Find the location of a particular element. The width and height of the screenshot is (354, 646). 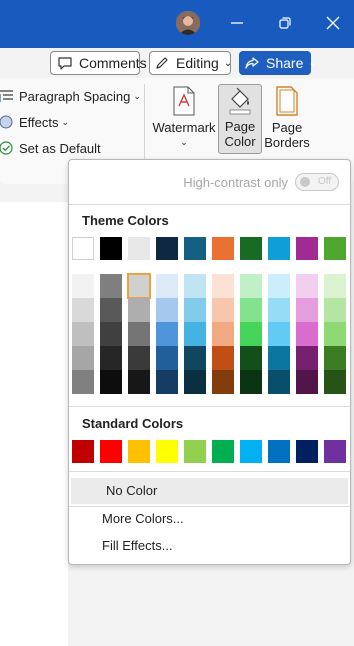

paragraph-spacing-label: Paragraph Spacing is located at coordinates (75, 96).